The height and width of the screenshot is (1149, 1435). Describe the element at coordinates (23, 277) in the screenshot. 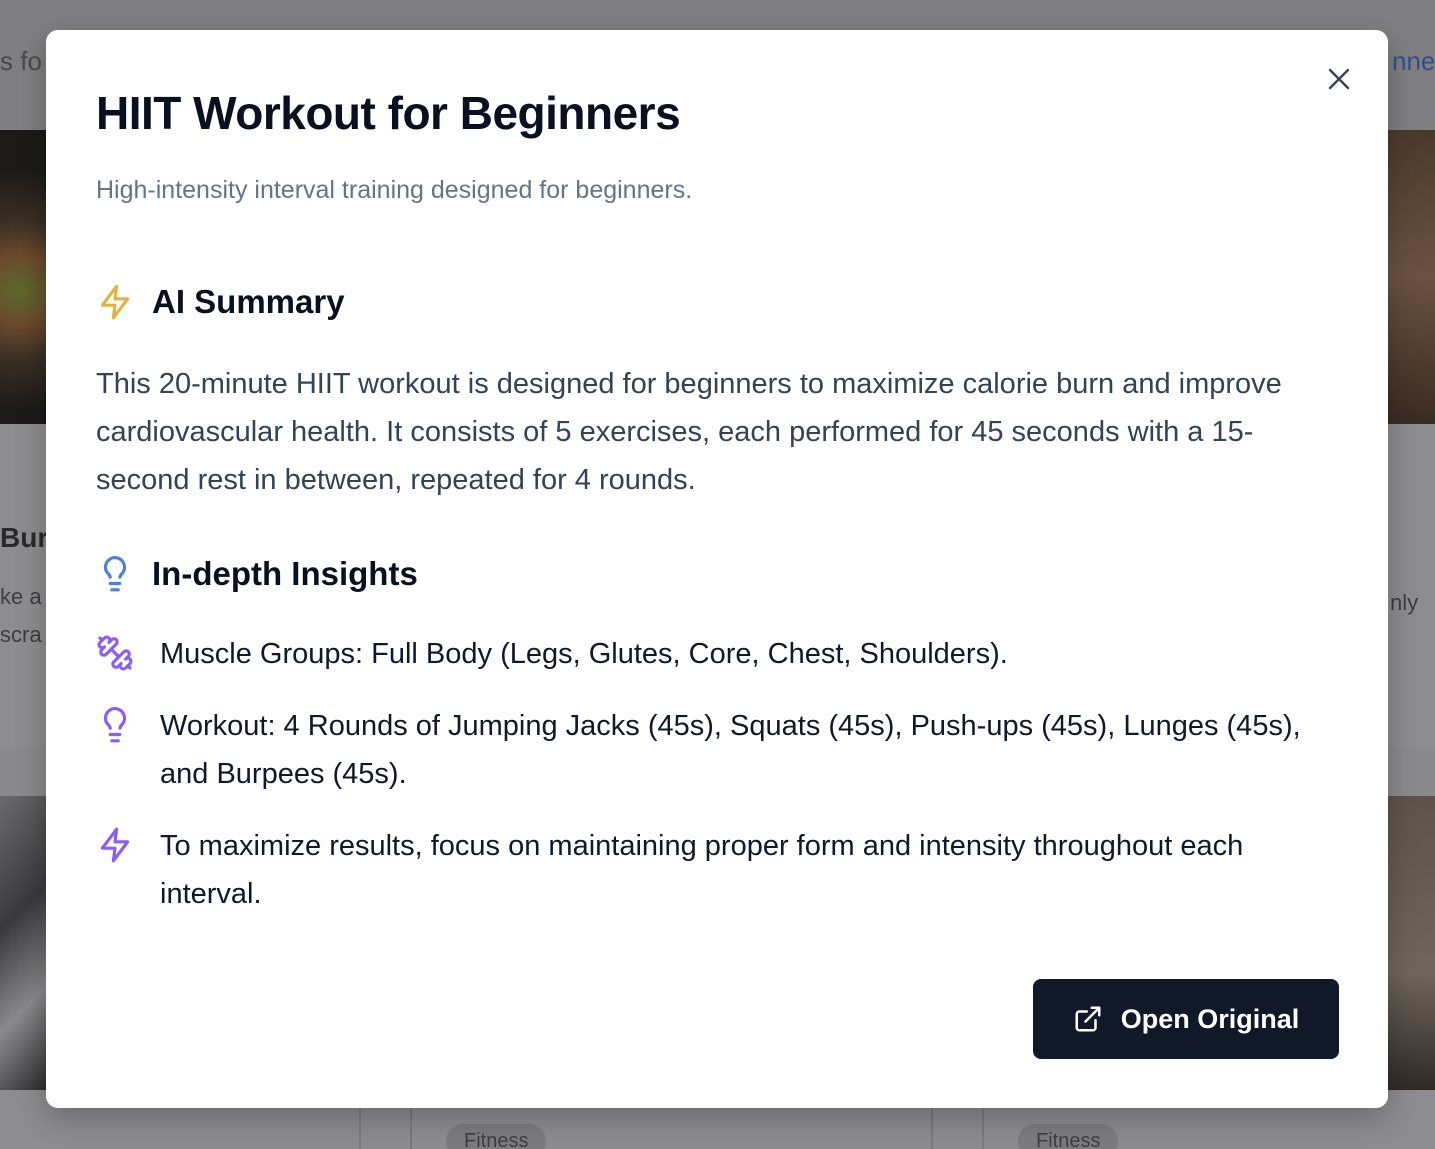

I see `background-card-image-left` at that location.